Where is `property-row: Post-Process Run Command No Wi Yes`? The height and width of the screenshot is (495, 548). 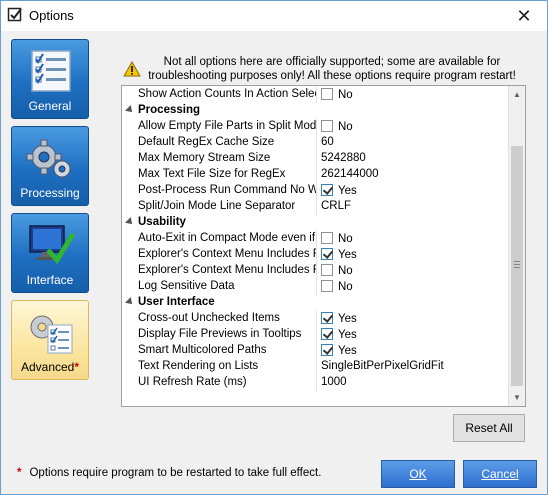
property-row: Post-Process Run Command No Wi Yes is located at coordinates (315, 191).